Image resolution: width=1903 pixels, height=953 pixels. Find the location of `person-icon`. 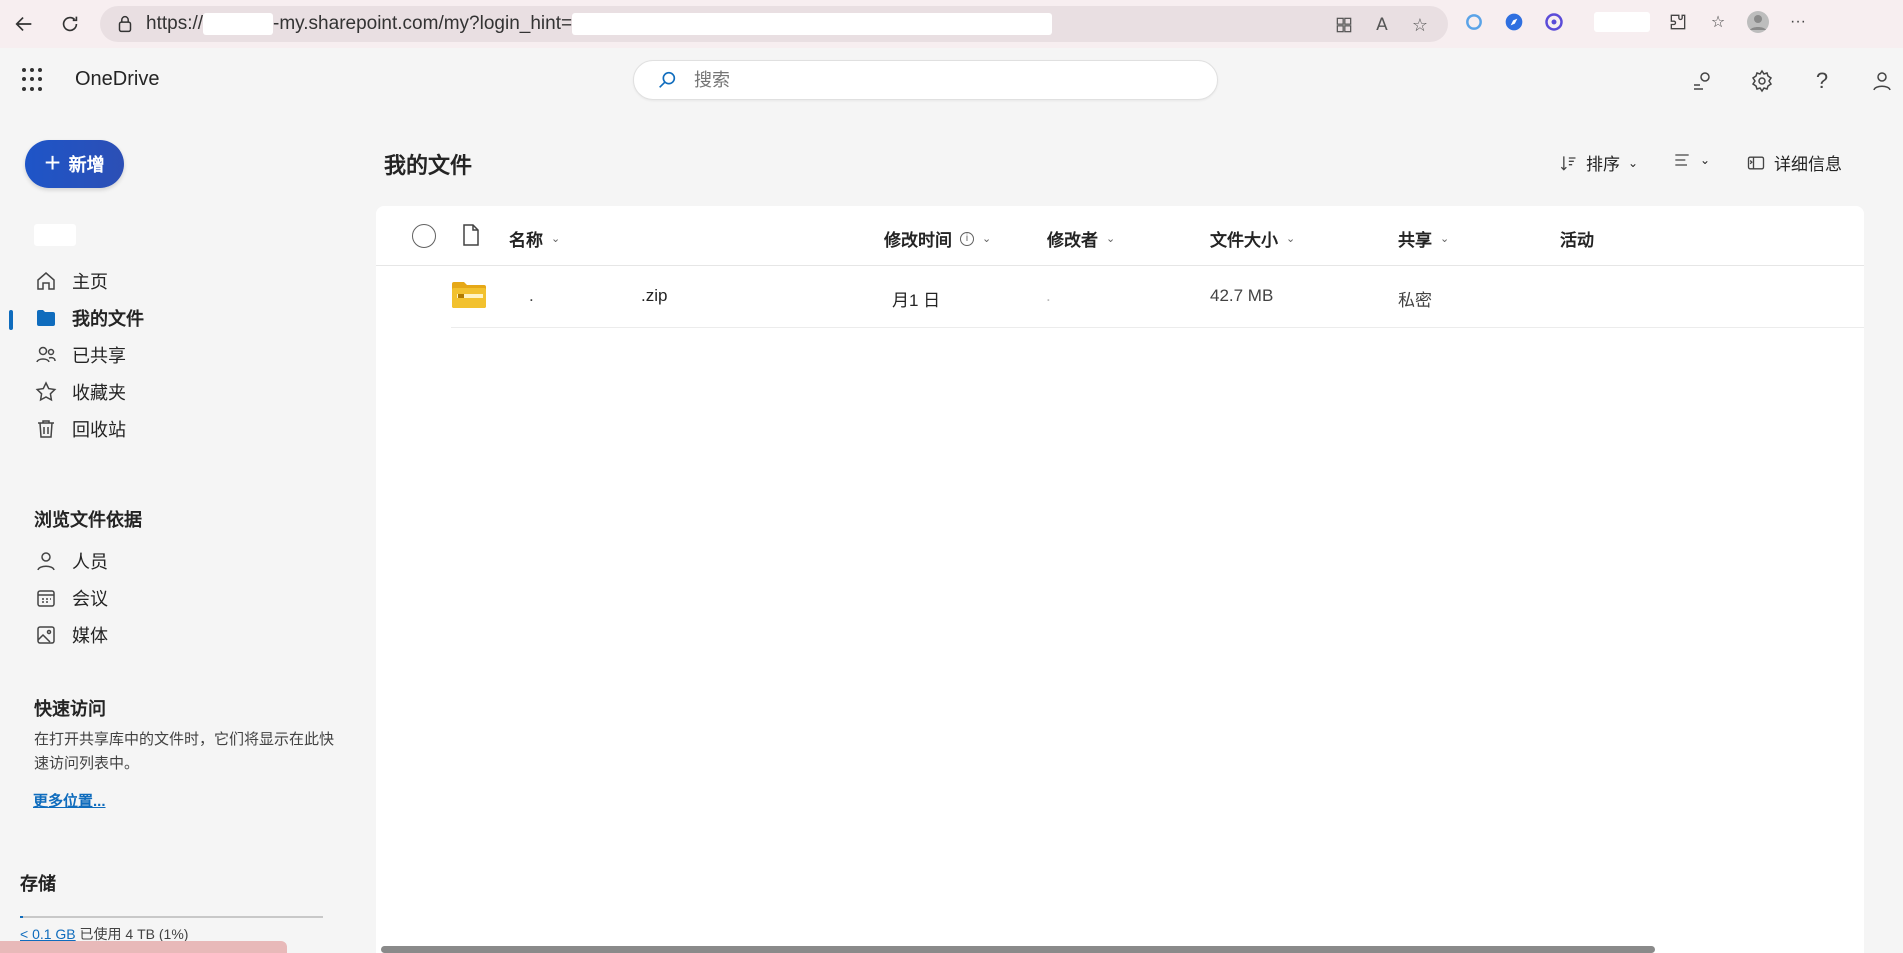

person-icon is located at coordinates (46, 561).